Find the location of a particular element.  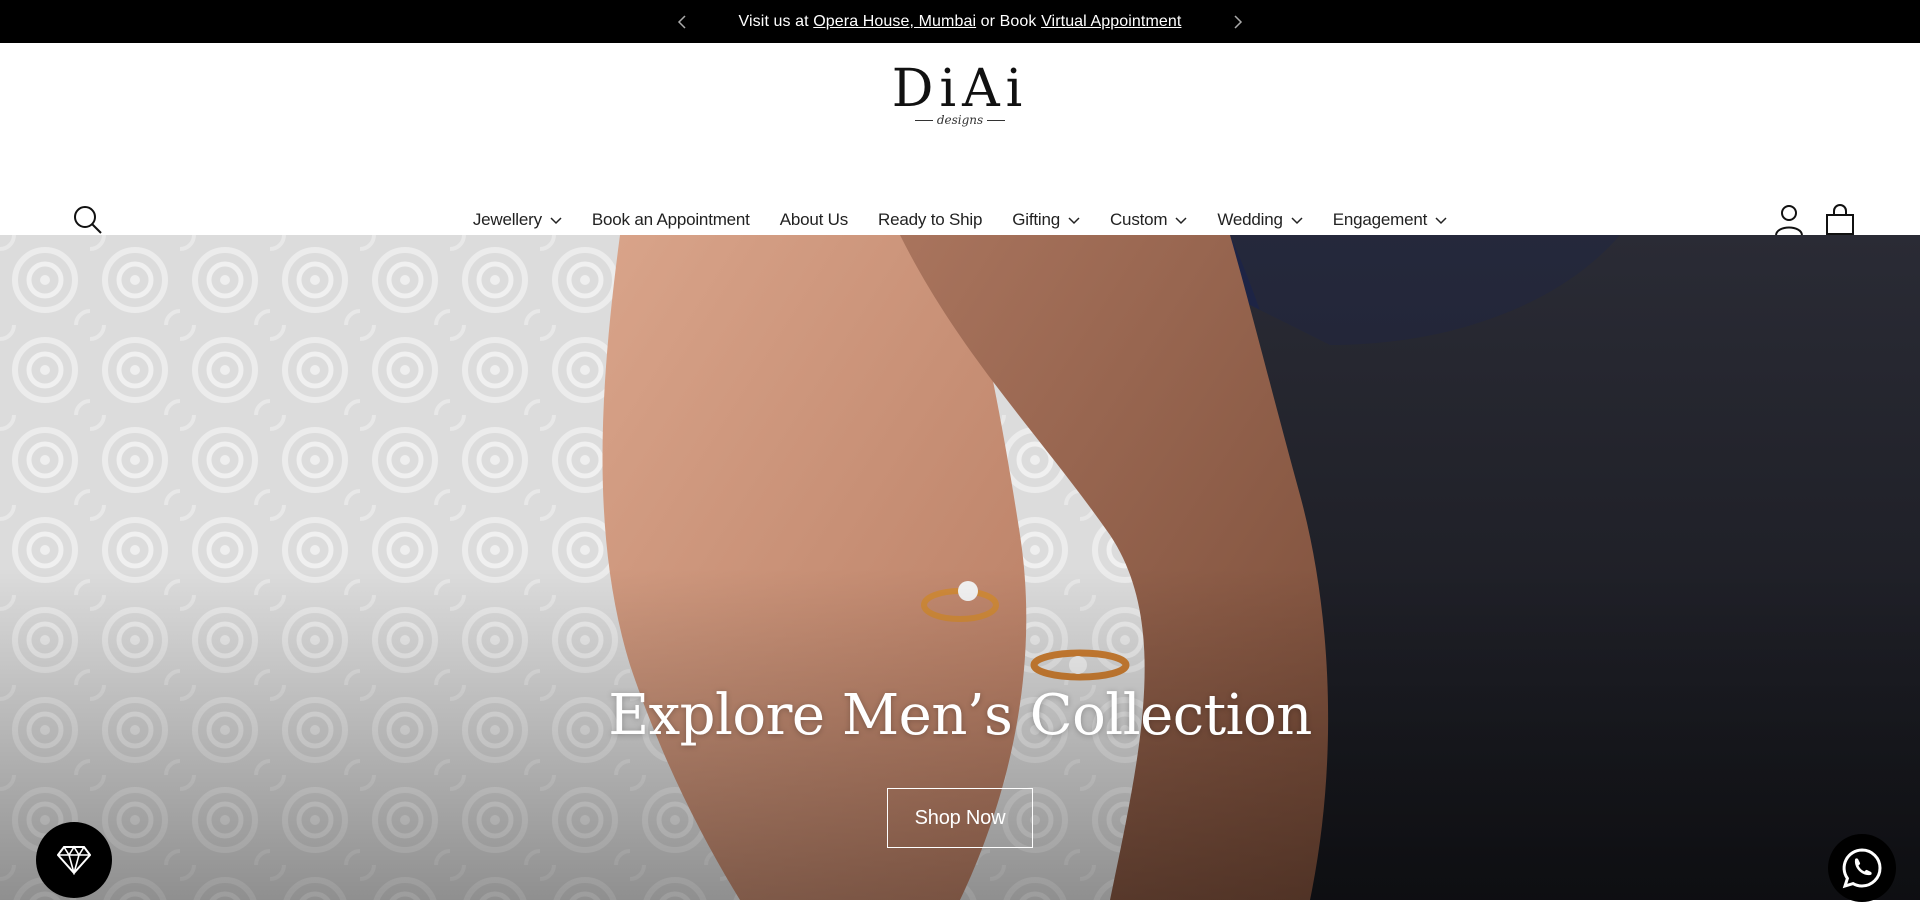

nav-book-appointment: Book an Appointment is located at coordinates (671, 220).